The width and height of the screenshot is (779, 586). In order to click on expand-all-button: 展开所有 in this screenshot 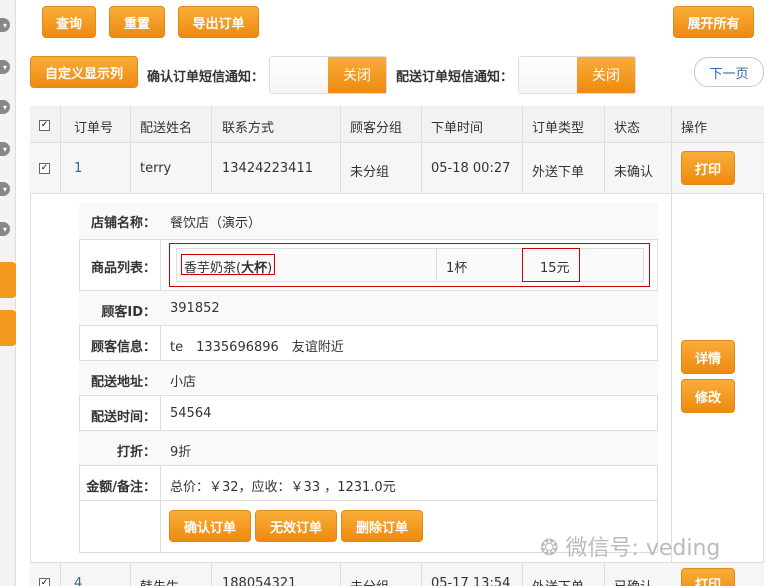, I will do `click(713, 22)`.